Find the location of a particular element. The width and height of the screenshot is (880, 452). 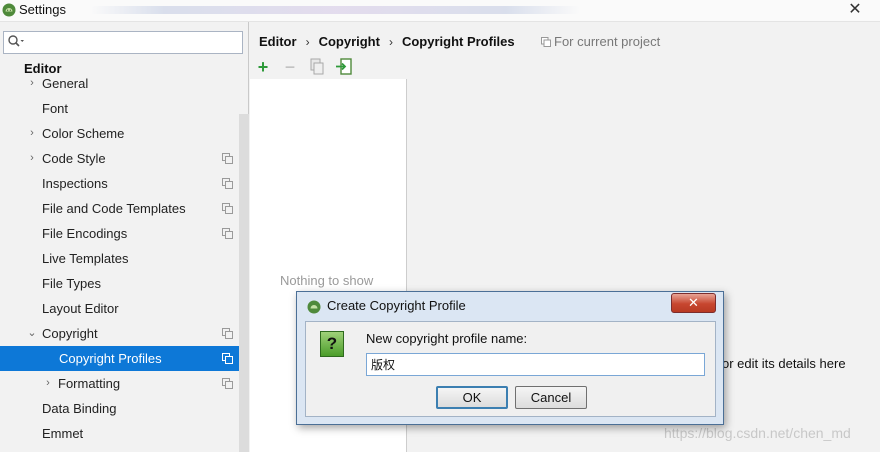

breadcrumb: Editor › Copyright › Copyright Profiles is located at coordinates (387, 42).